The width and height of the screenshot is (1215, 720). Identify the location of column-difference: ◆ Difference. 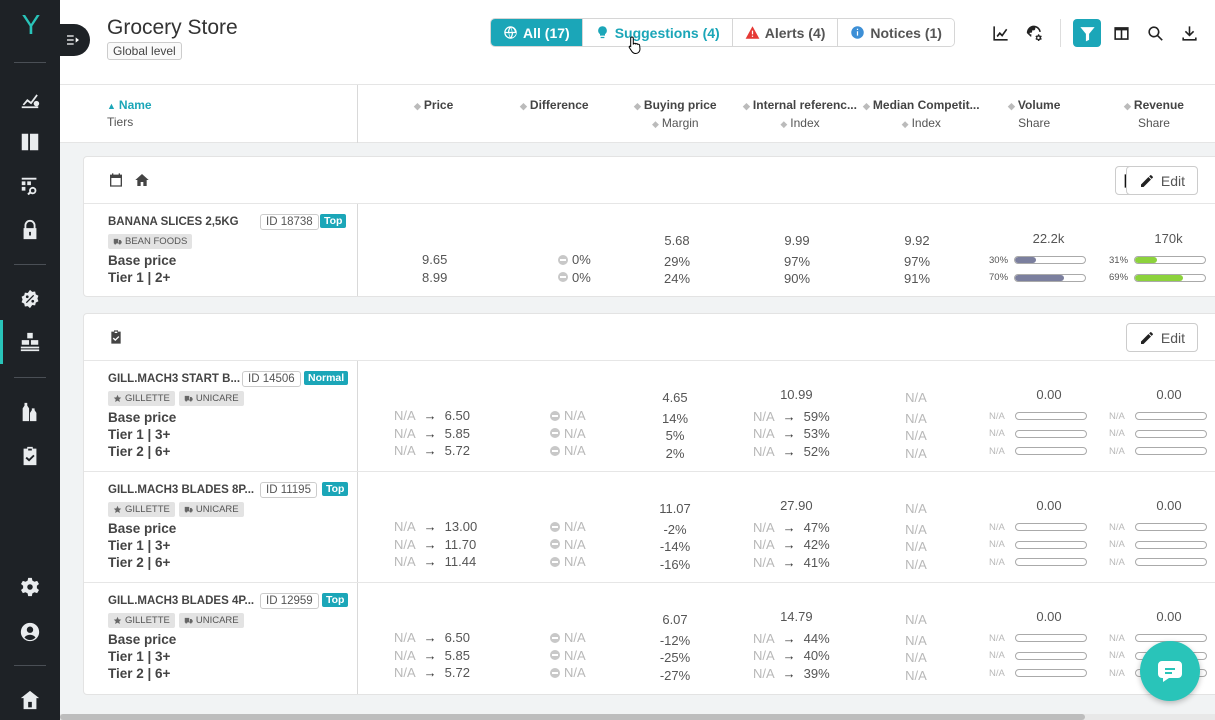
(554, 105).